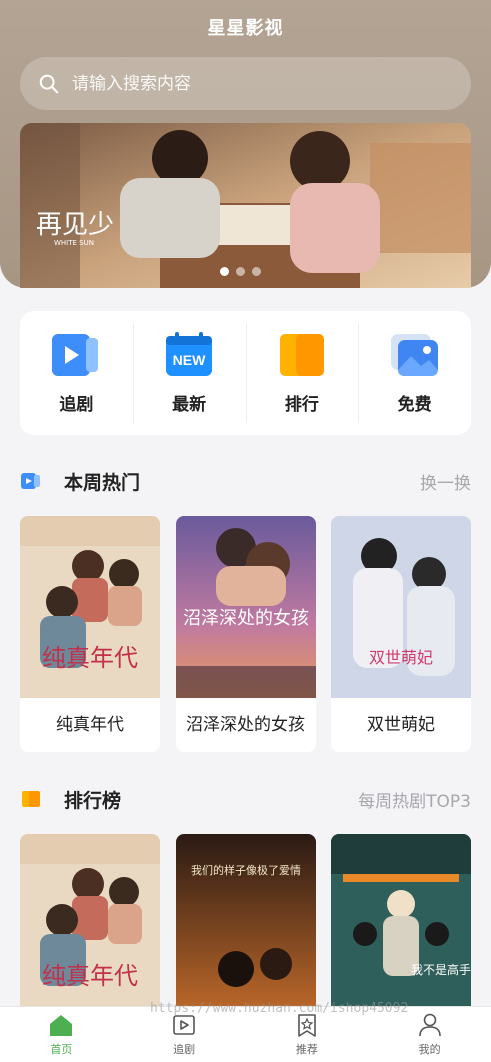 The height and width of the screenshot is (1062, 491). I want to click on ranking-card: 纯真年代, so click(90, 921).